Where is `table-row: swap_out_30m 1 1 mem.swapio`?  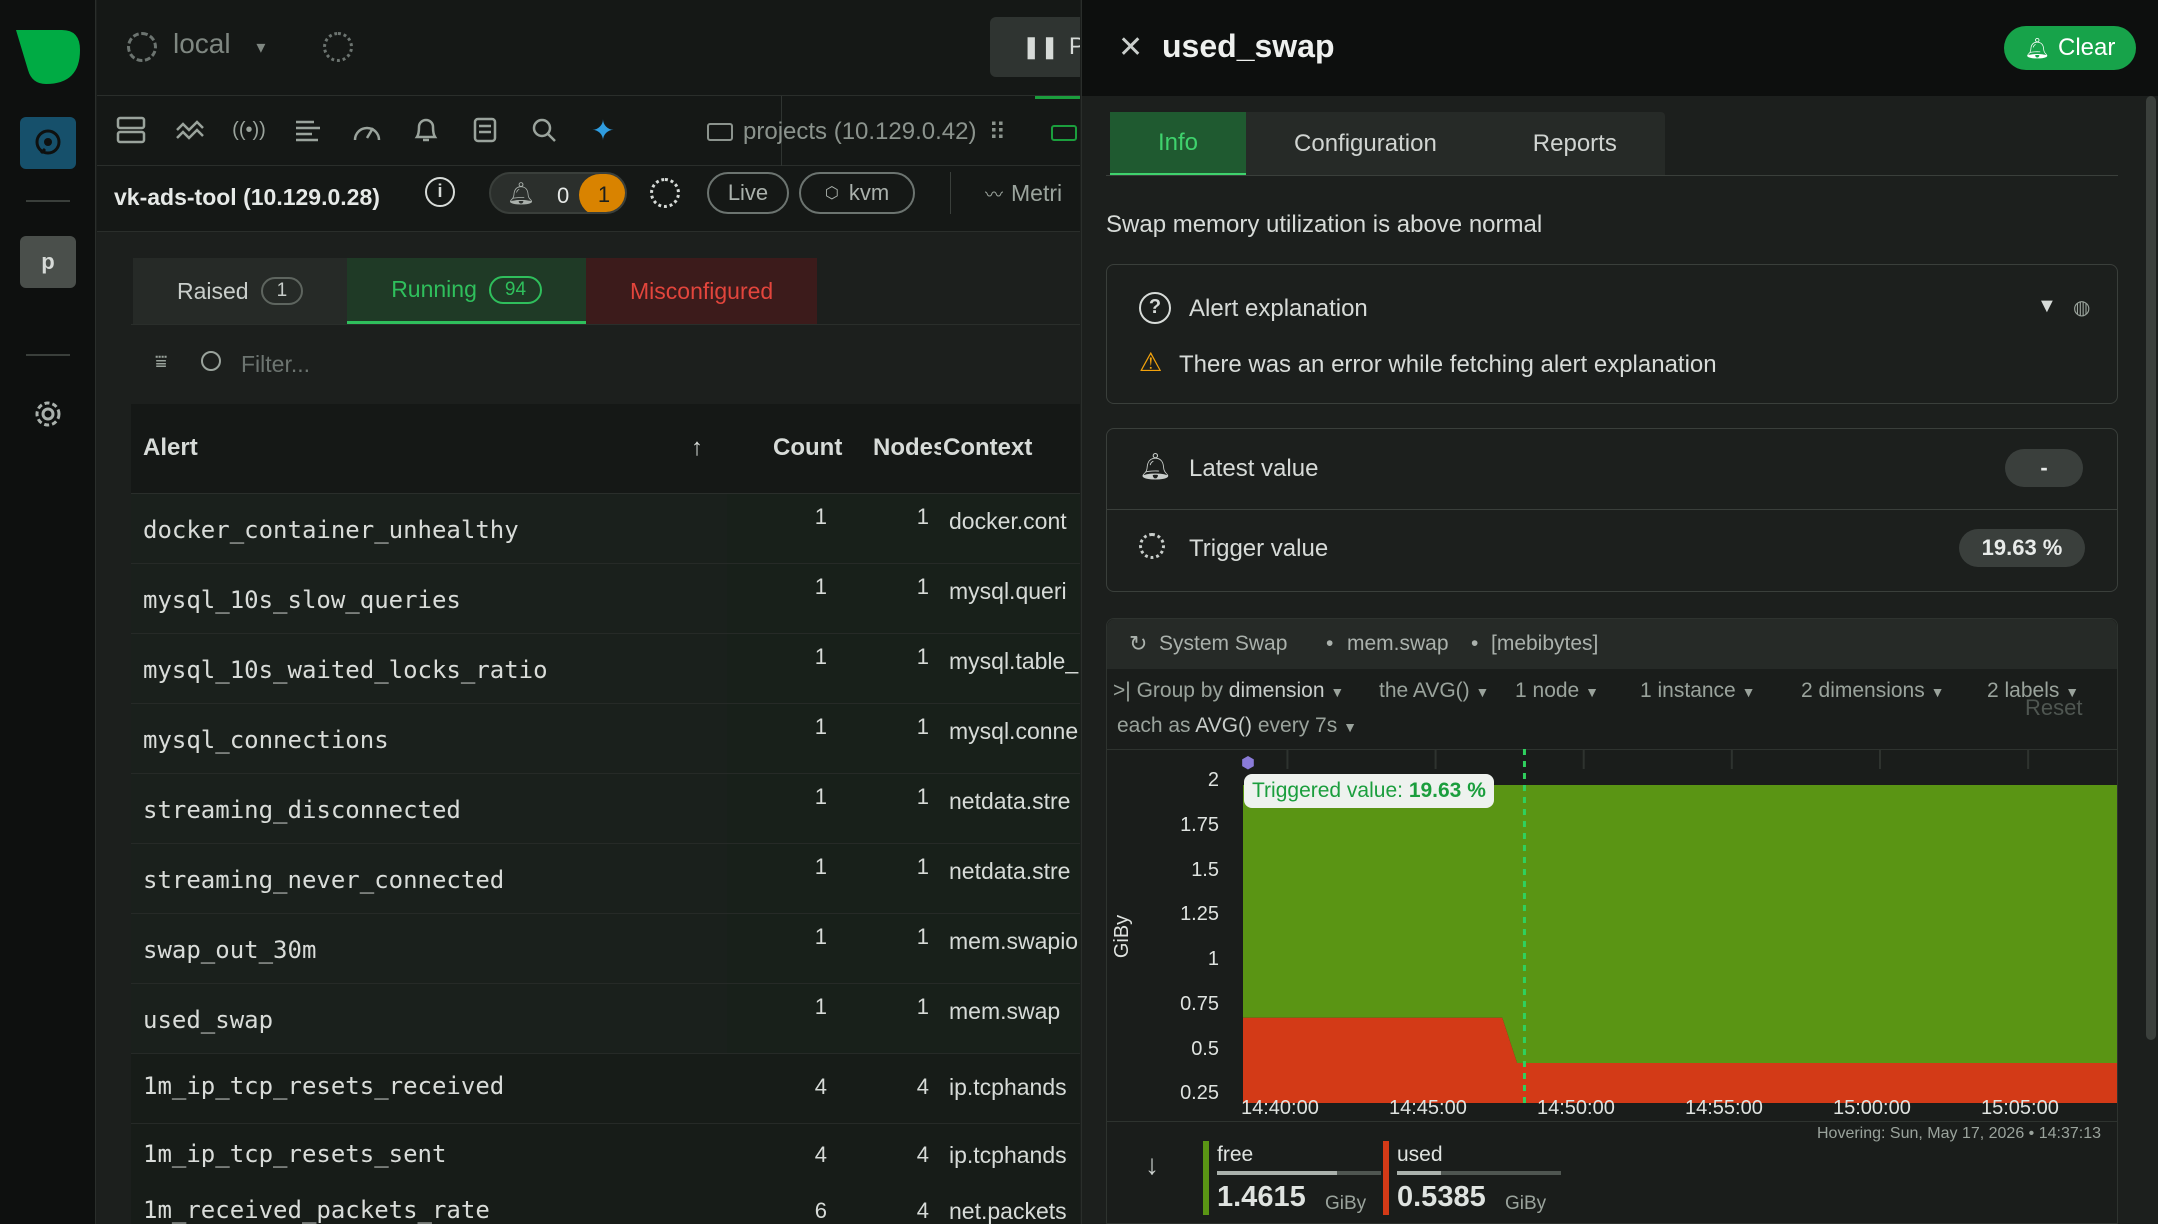
table-row: swap_out_30m 1 1 mem.swapio is located at coordinates (605, 949).